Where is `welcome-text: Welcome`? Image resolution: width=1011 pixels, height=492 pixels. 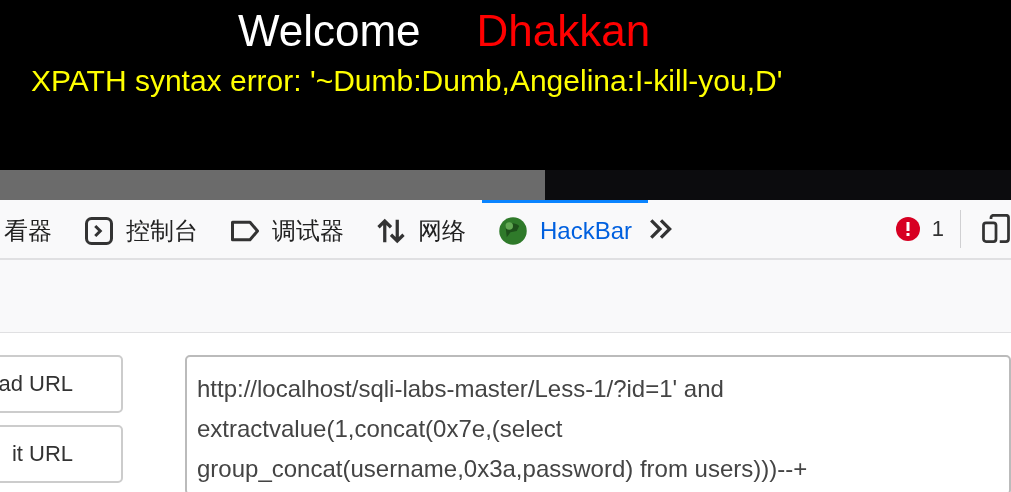
welcome-text: Welcome is located at coordinates (329, 31).